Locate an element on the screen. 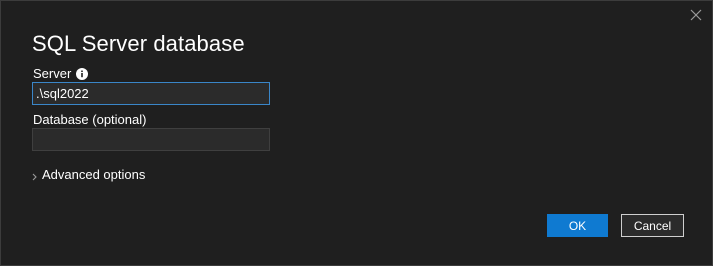 The width and height of the screenshot is (713, 266). database-input is located at coordinates (151, 139).